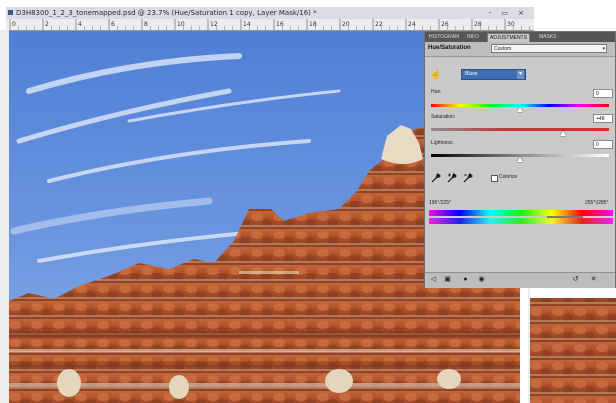 This screenshot has height=403, width=616. I want to click on ruler-tick-label: 14, so click(247, 24).